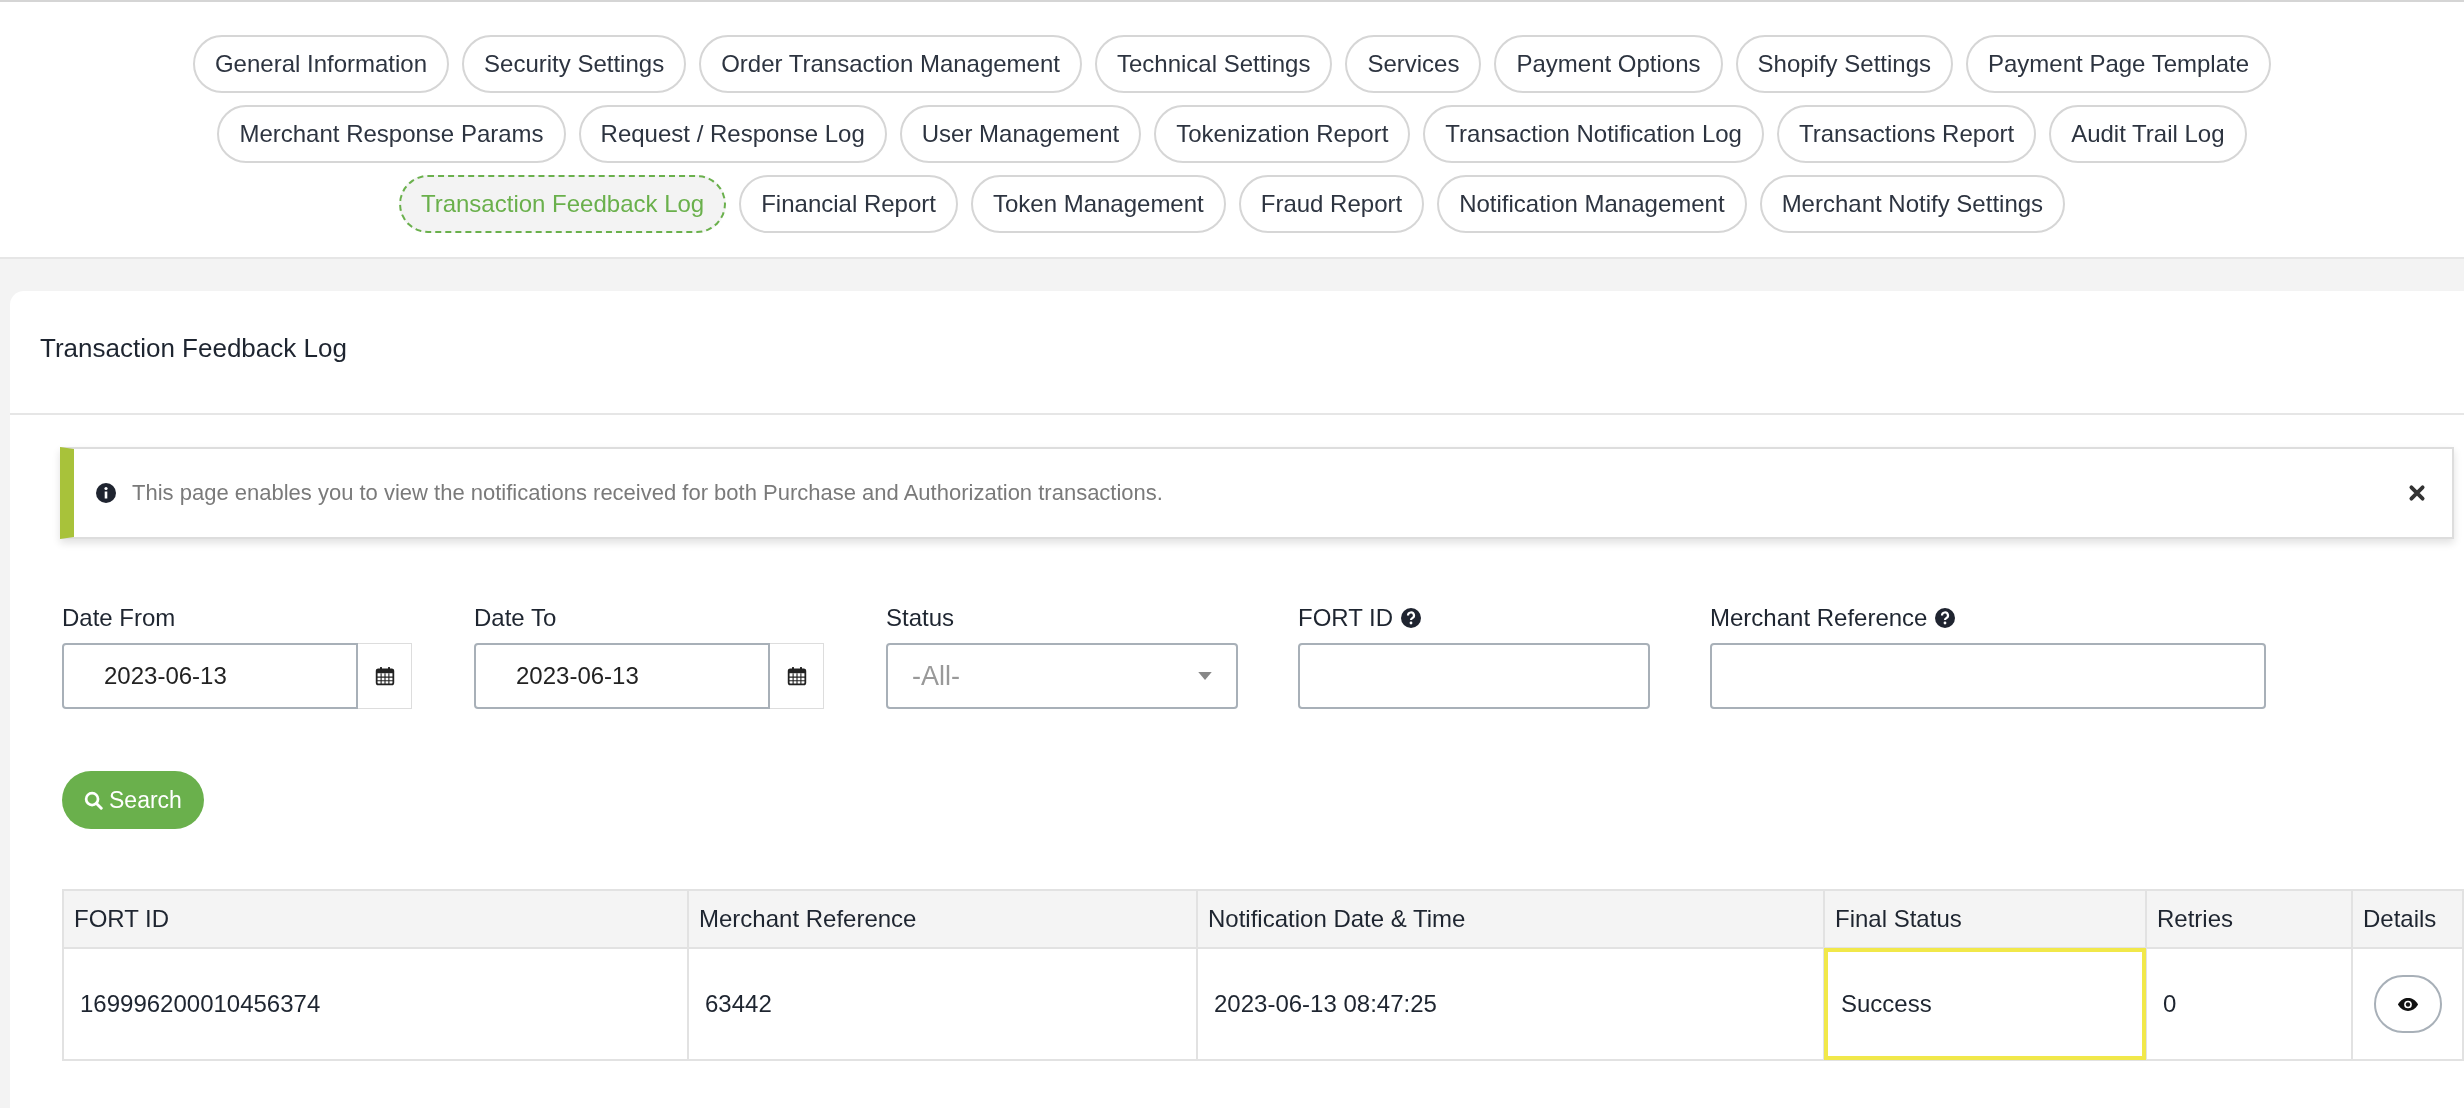  I want to click on field-label: Date To, so click(515, 618).